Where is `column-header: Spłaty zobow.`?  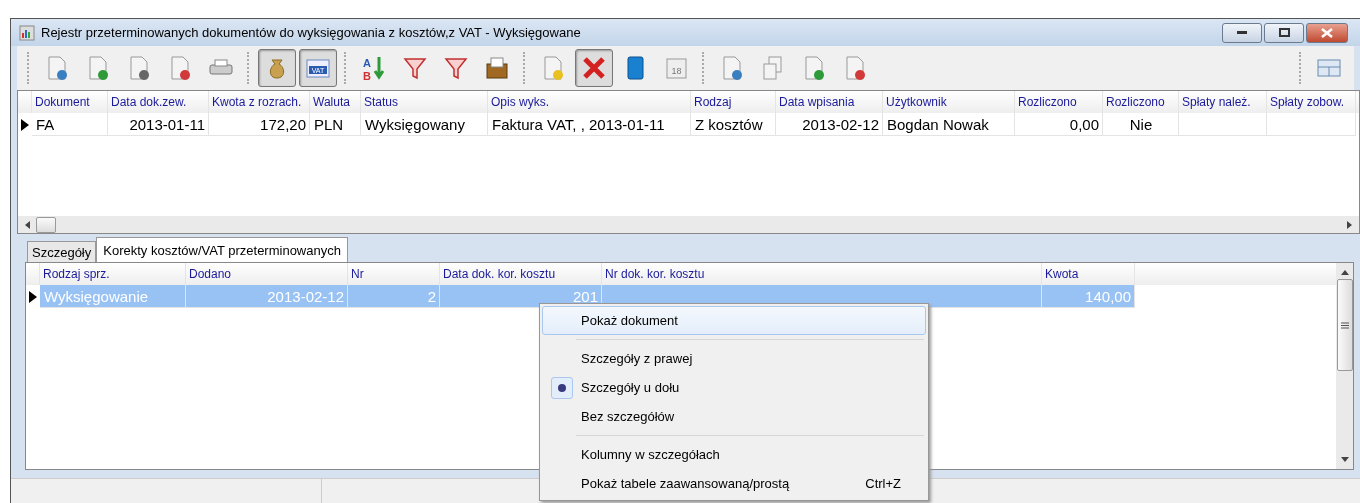 column-header: Spłaty zobow. is located at coordinates (1311, 102).